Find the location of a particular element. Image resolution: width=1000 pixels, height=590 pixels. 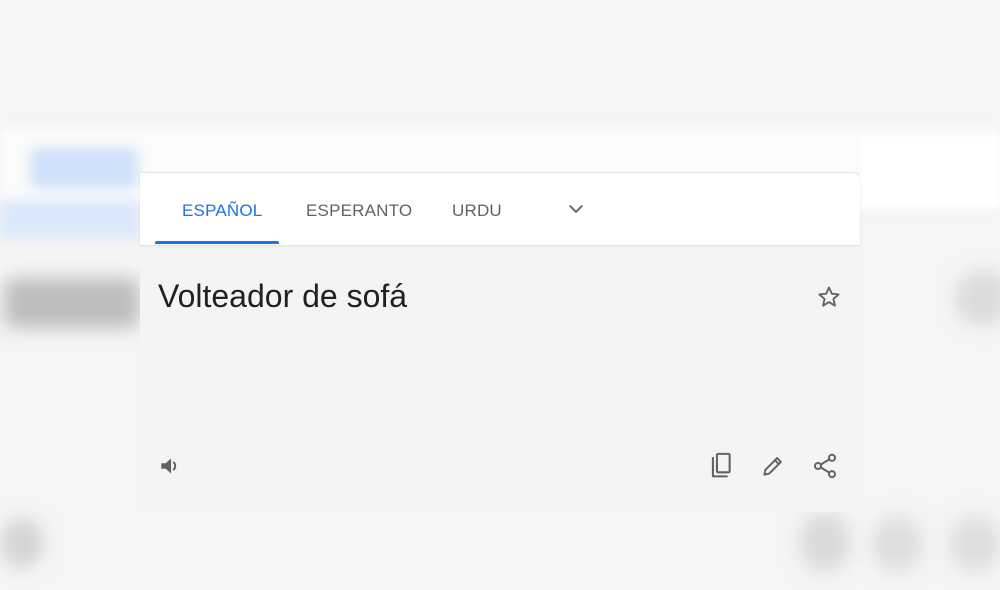

background-text-blur is located at coordinates (72, 303).